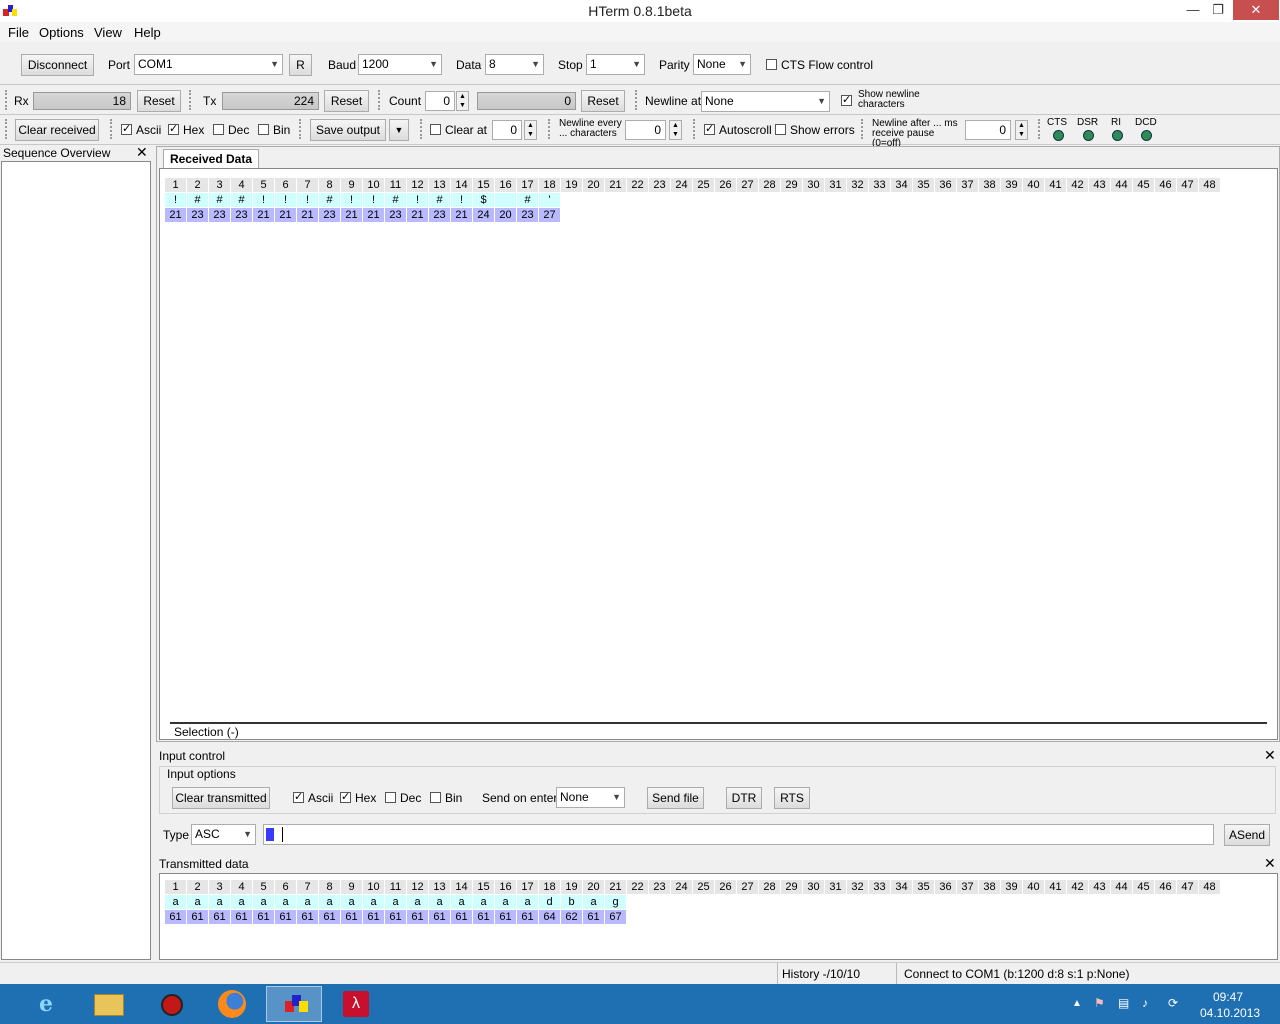 The image size is (1280, 1024). I want to click on close-icon: ✕, so click(1270, 863).